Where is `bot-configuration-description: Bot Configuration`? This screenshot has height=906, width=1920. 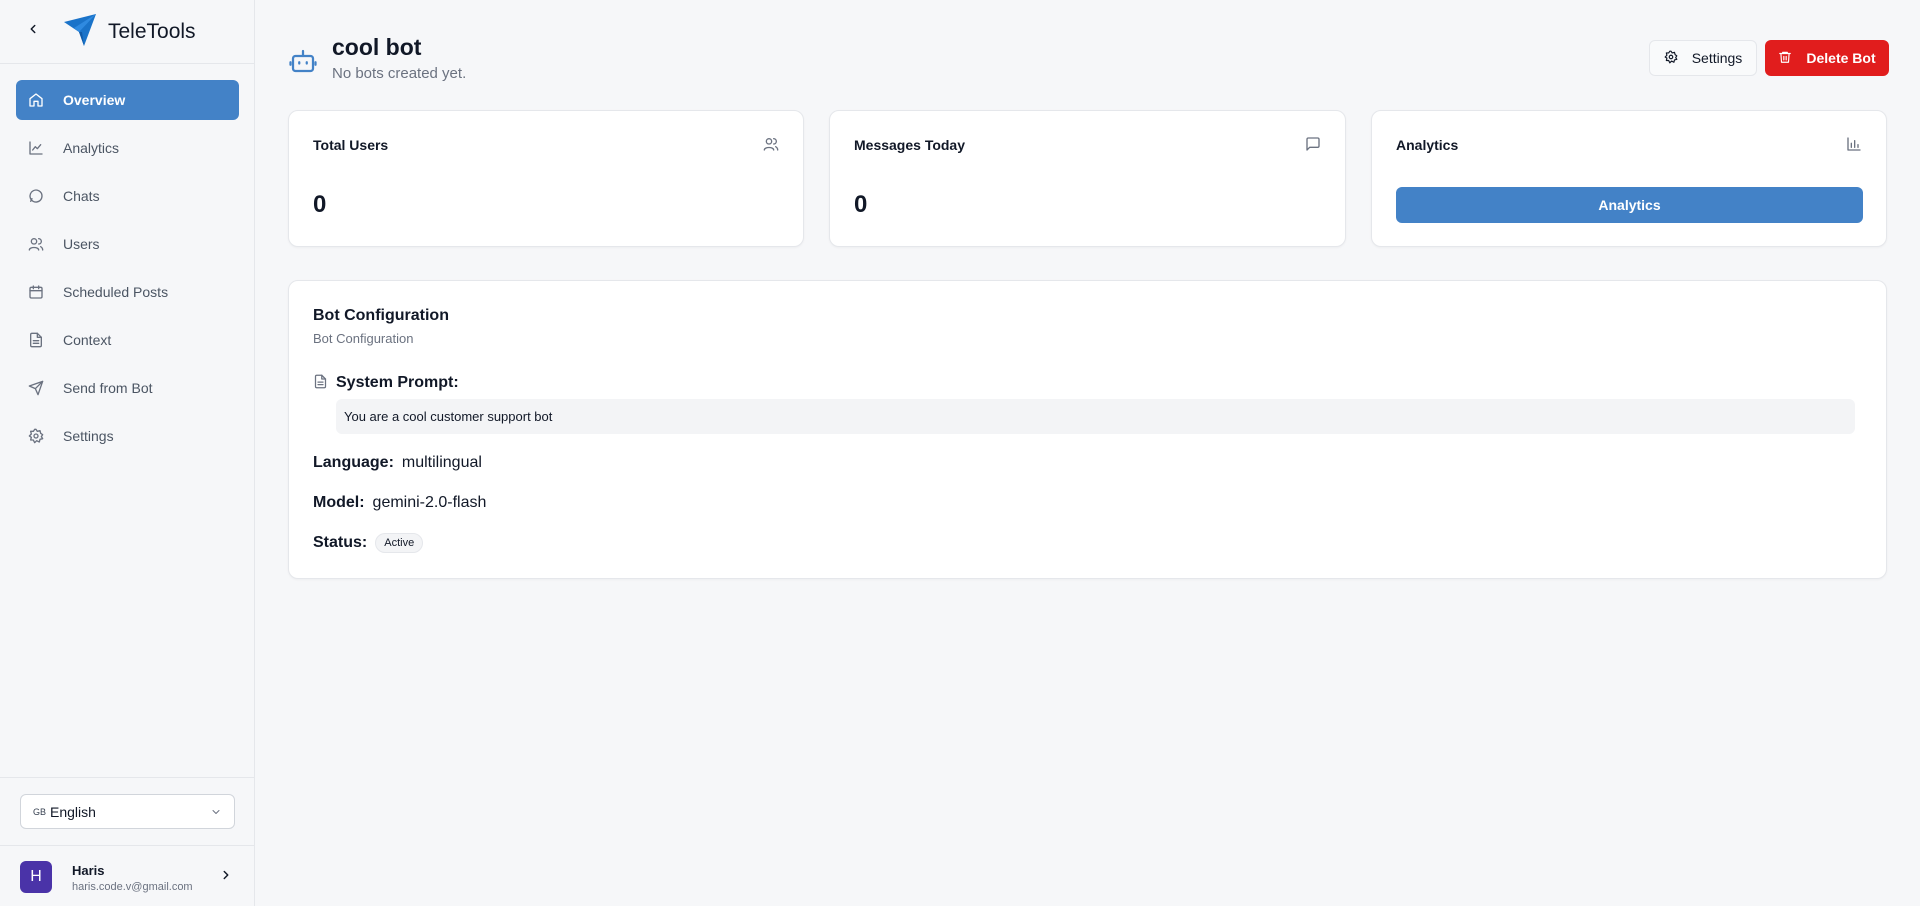 bot-configuration-description: Bot Configuration is located at coordinates (363, 338).